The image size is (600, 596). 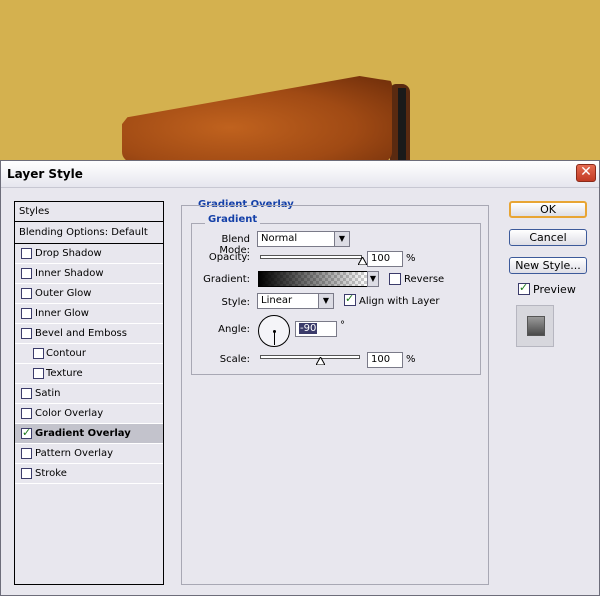 What do you see at coordinates (548, 237) in the screenshot?
I see `cancel-button: Cancel` at bounding box center [548, 237].